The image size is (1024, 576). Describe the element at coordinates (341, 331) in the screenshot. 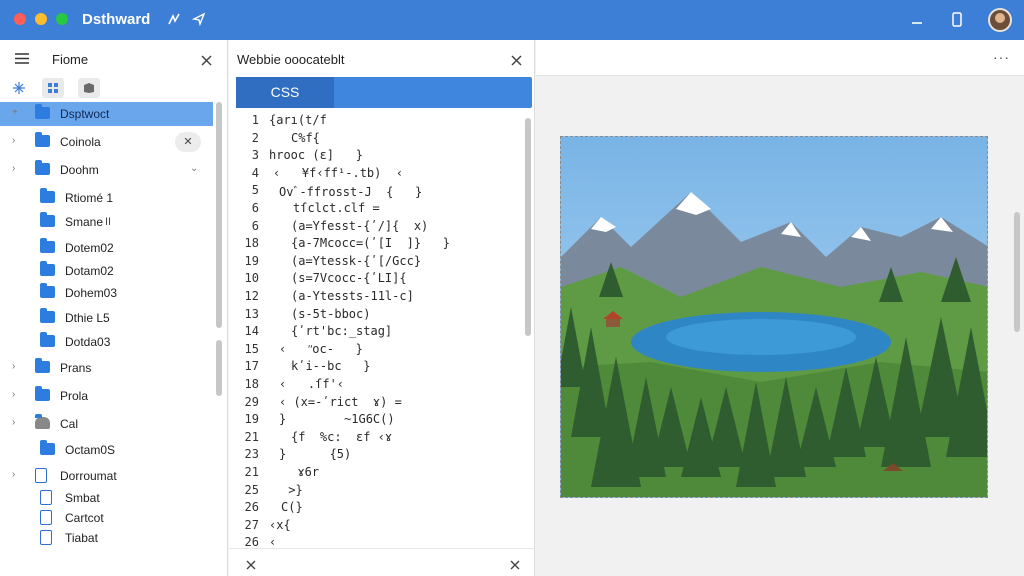

I see `code-line: {ʹrt'bc:_stag]` at that location.